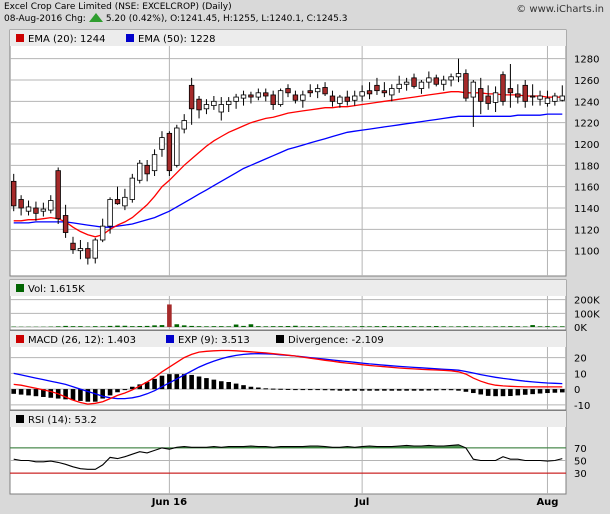 The width and height of the screenshot is (610, 514). What do you see at coordinates (586, 60) in the screenshot?
I see `y-tick-label: 1280` at bounding box center [586, 60].